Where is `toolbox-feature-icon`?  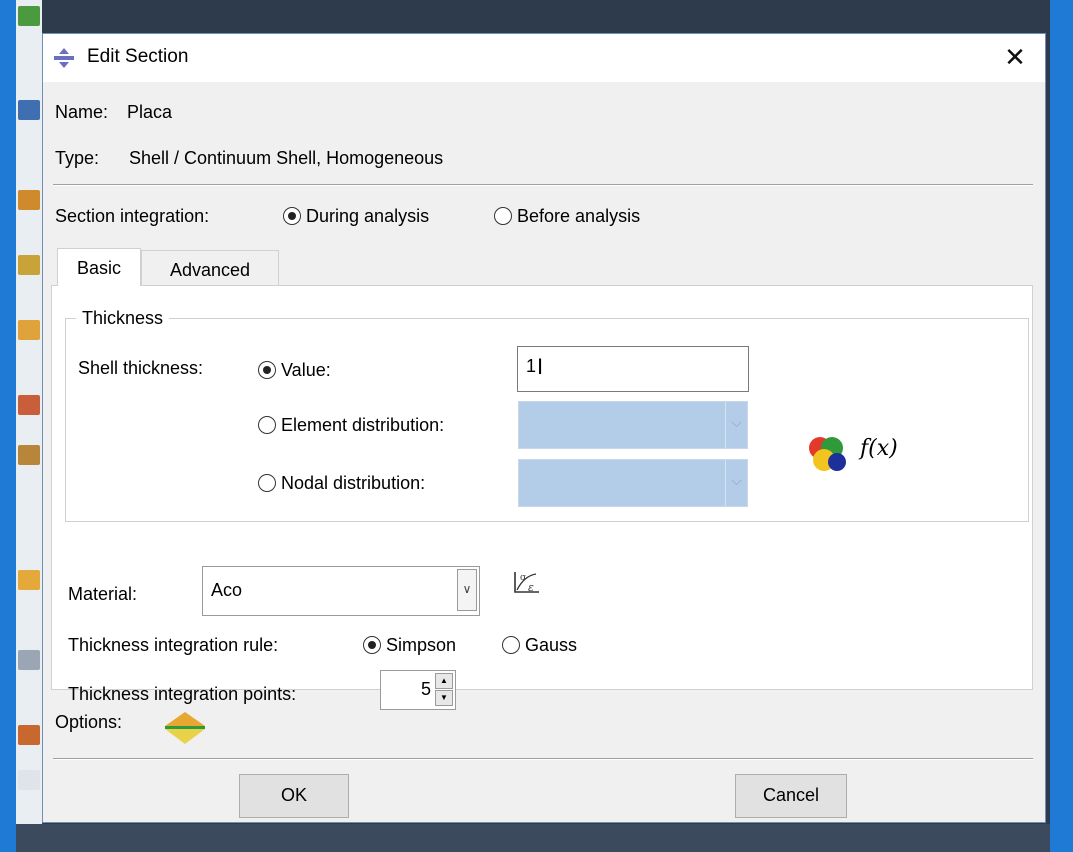 toolbox-feature-icon is located at coordinates (29, 735).